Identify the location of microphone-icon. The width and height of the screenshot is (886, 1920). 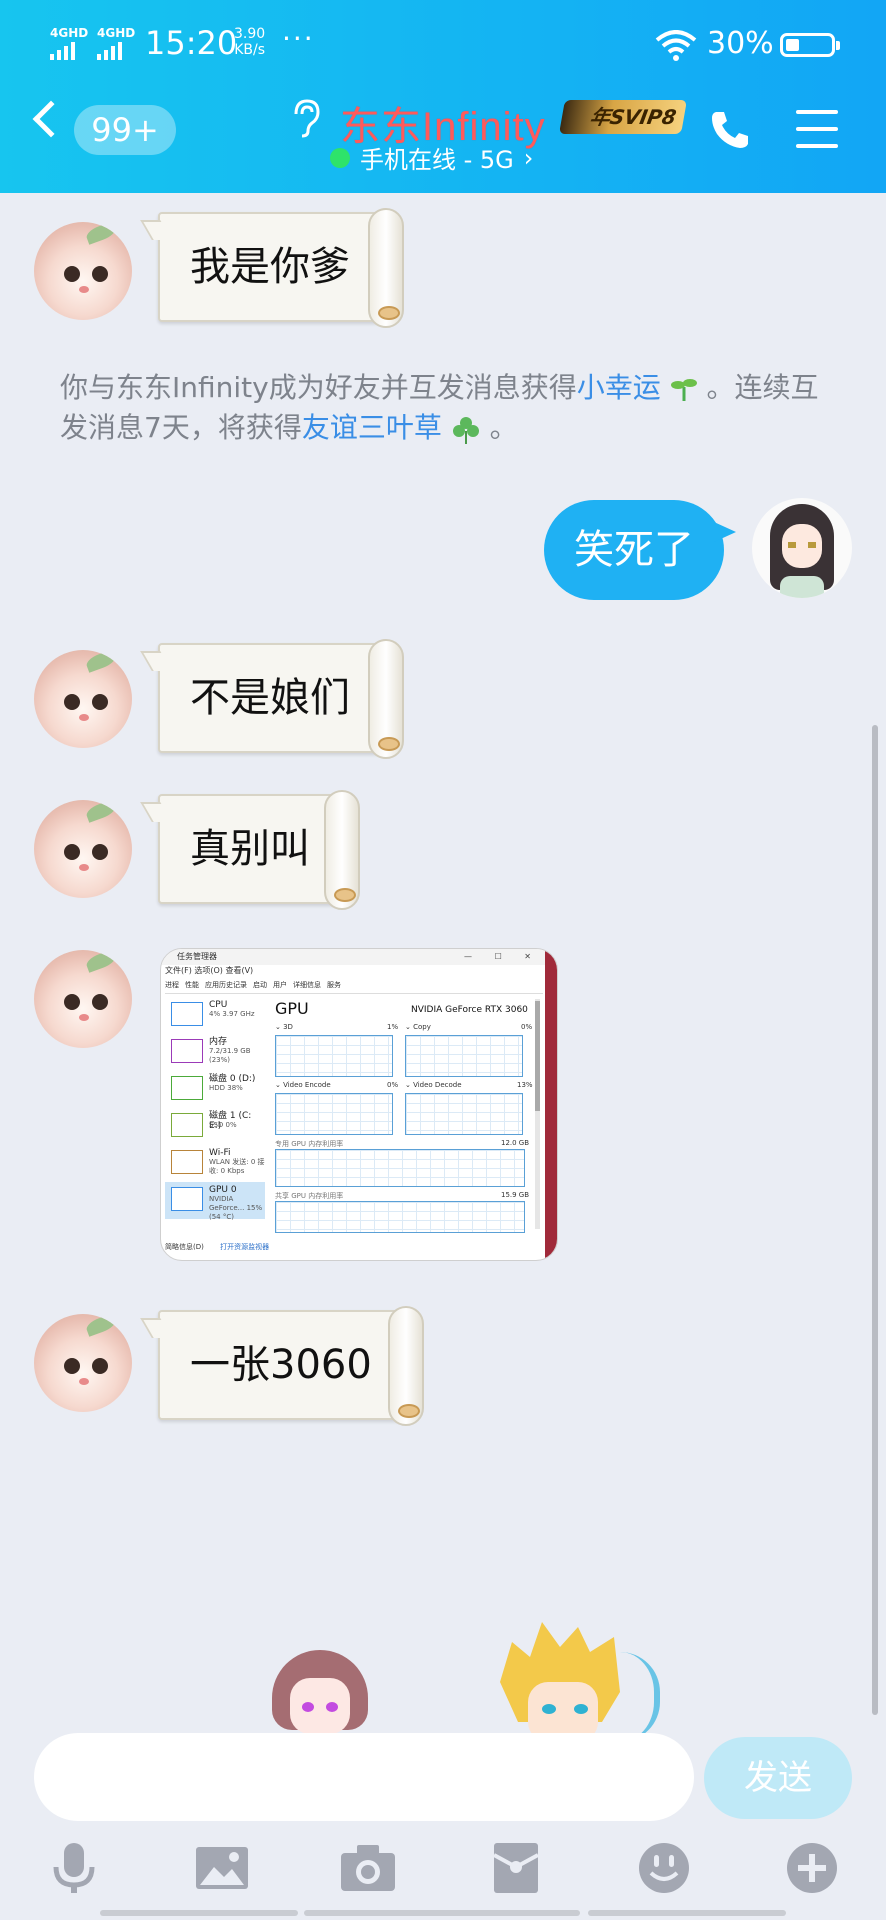
(74, 1868).